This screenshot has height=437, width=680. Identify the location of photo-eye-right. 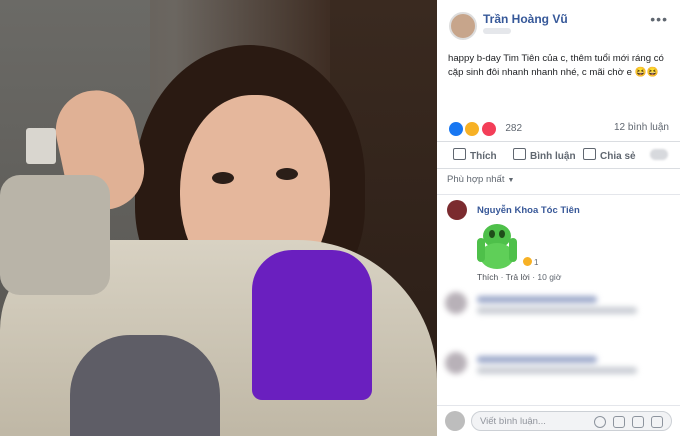
(287, 174).